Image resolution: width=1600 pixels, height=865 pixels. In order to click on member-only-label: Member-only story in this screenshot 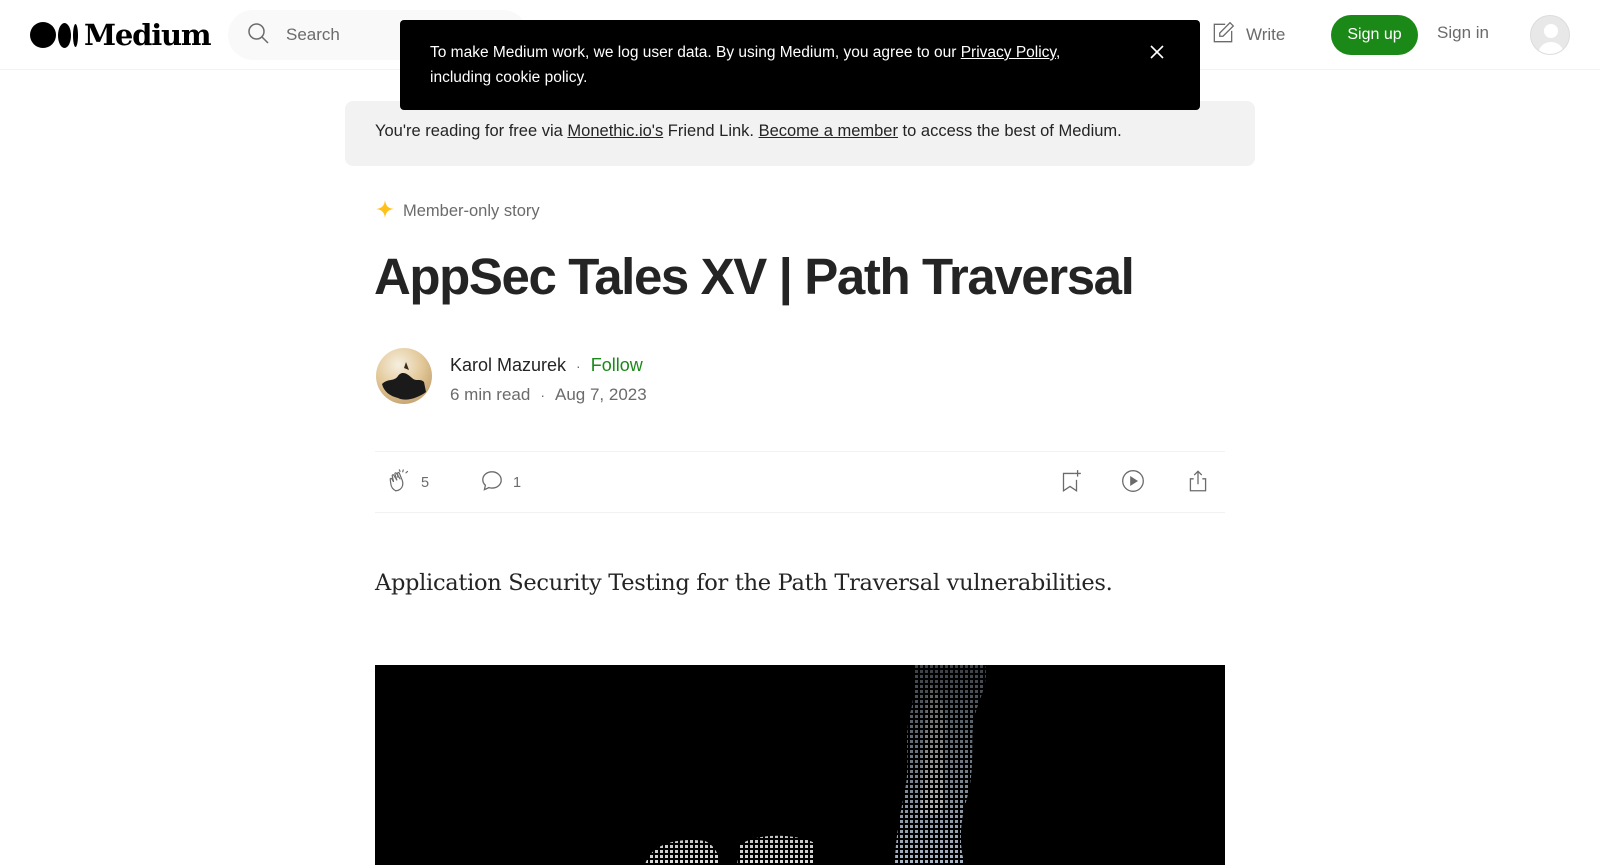, I will do `click(471, 211)`.